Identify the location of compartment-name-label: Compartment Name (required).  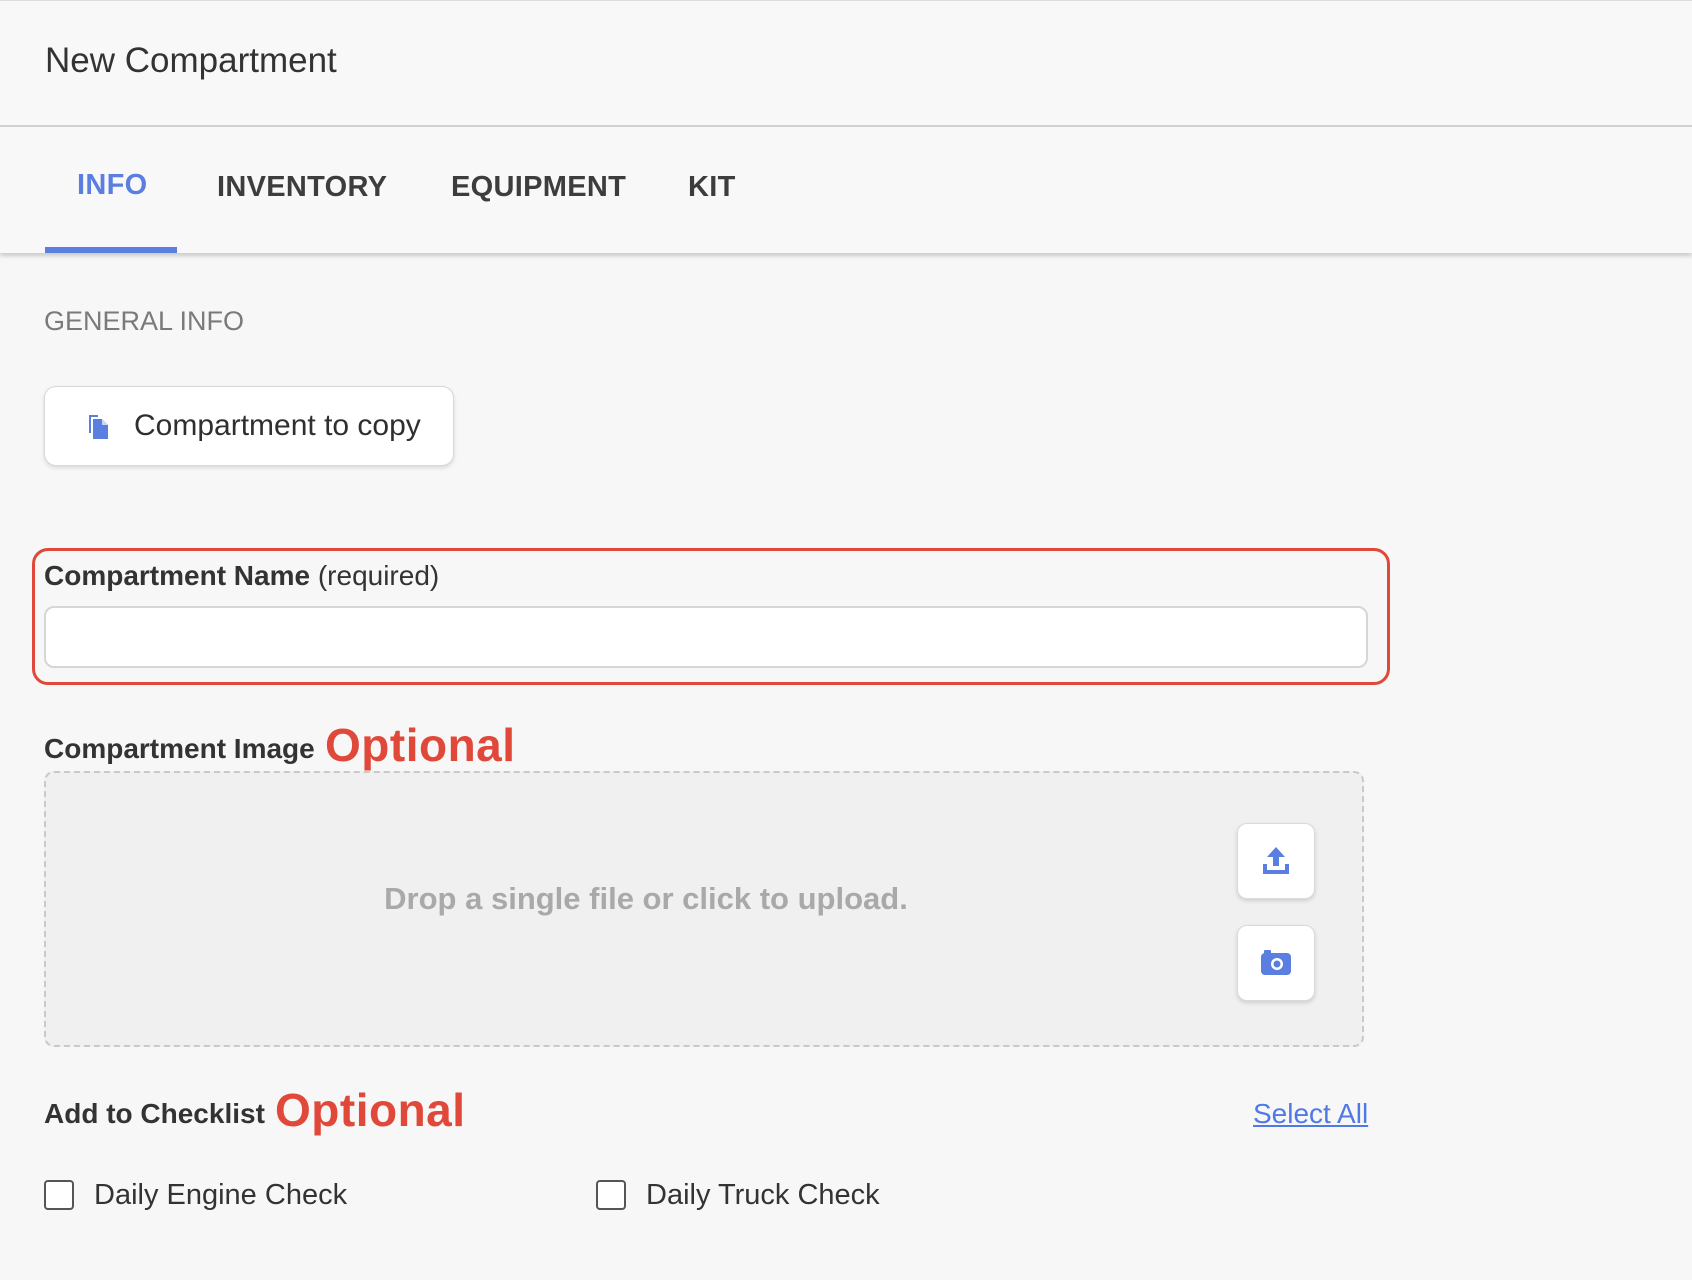
(241, 576).